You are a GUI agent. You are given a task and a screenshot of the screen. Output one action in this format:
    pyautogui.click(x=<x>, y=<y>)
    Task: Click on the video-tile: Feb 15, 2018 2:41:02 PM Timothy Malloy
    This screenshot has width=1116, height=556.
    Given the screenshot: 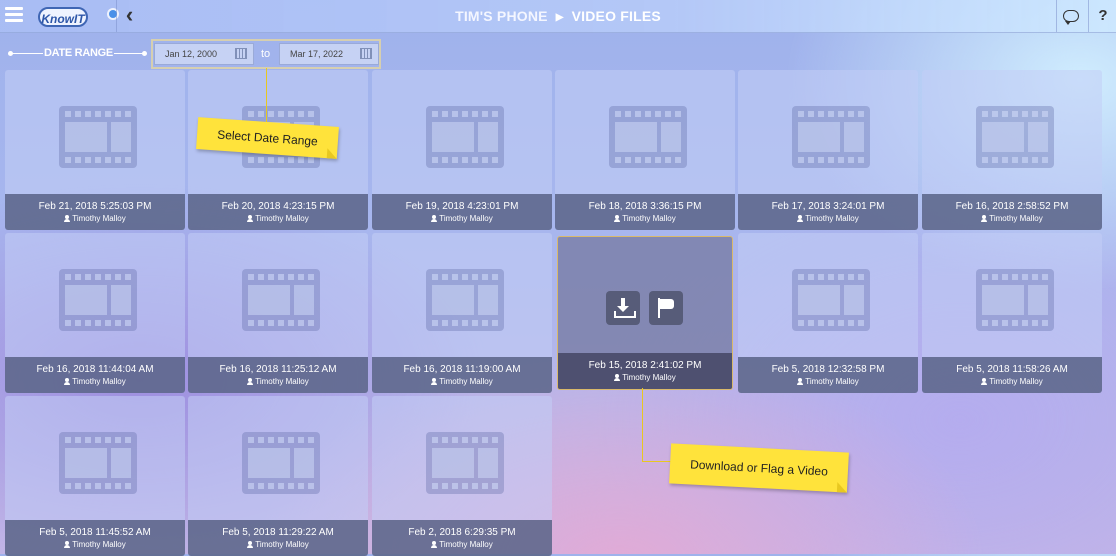 What is the action you would take?
    pyautogui.click(x=645, y=313)
    